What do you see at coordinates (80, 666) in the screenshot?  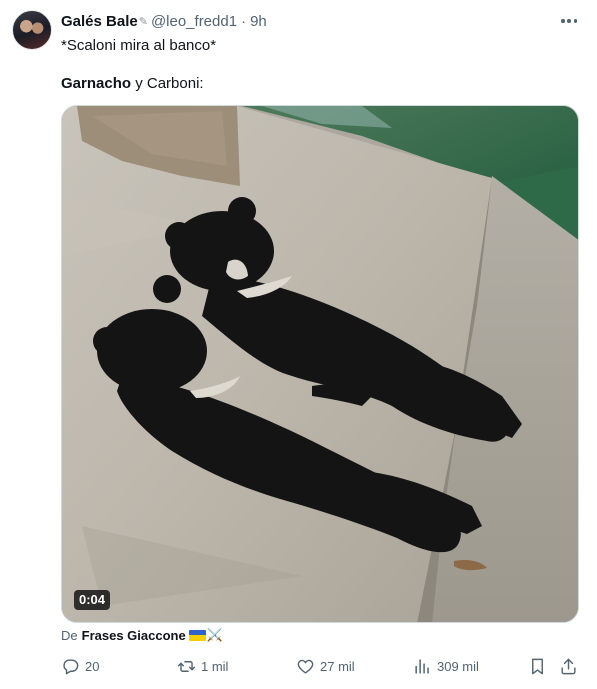 I see `reply-button: 20` at bounding box center [80, 666].